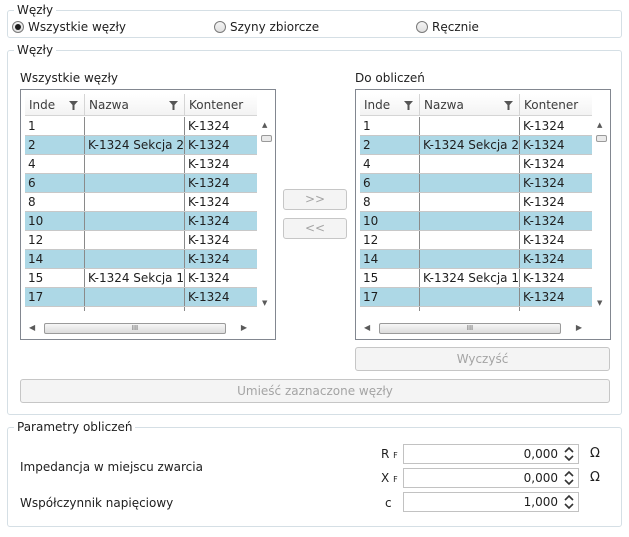 The height and width of the screenshot is (537, 629). What do you see at coordinates (135, 309) in the screenshot?
I see `cell-name: T5_GN` at bounding box center [135, 309].